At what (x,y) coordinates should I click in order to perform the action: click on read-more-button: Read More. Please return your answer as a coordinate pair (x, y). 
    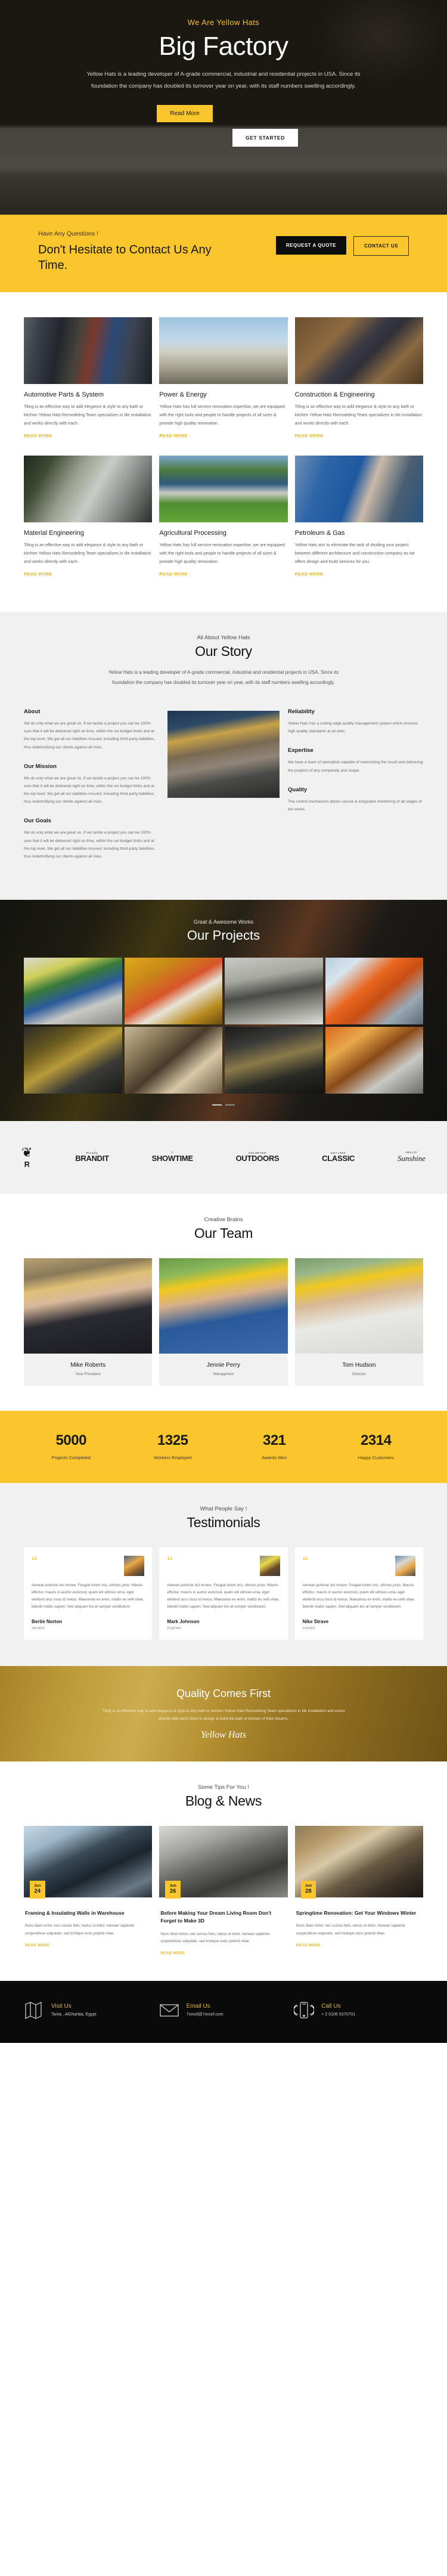
    Looking at the image, I should click on (185, 114).